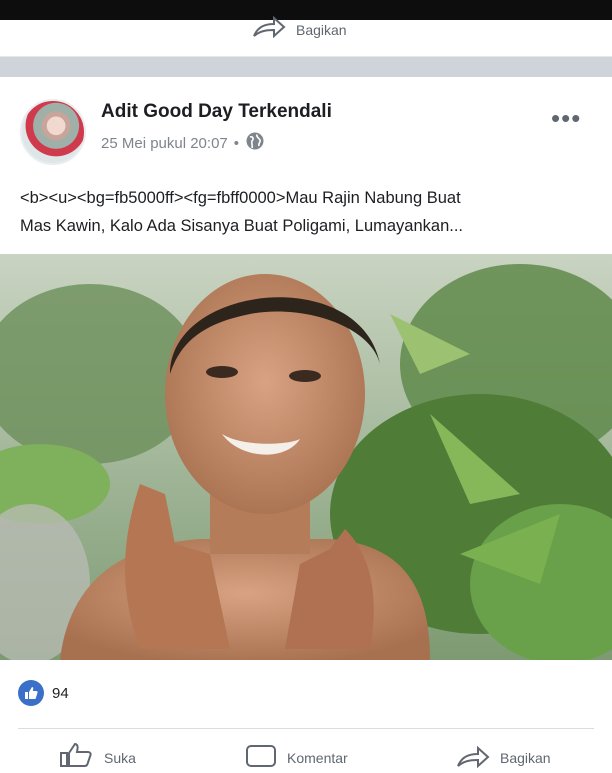 Image resolution: width=612 pixels, height=773 pixels. I want to click on post-author: Adit Good Day Terkendali, so click(216, 112).